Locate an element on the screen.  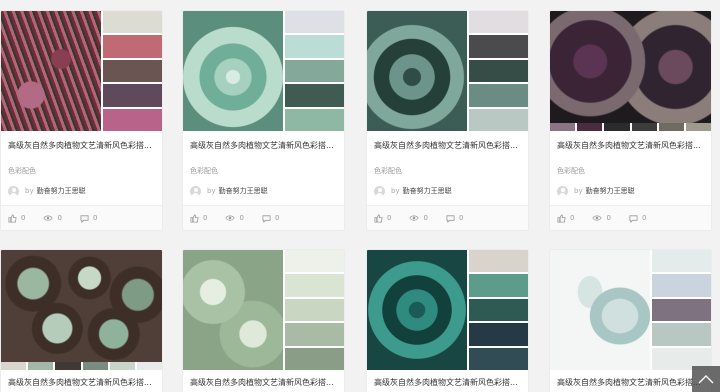
comment-icon is located at coordinates (450, 218).